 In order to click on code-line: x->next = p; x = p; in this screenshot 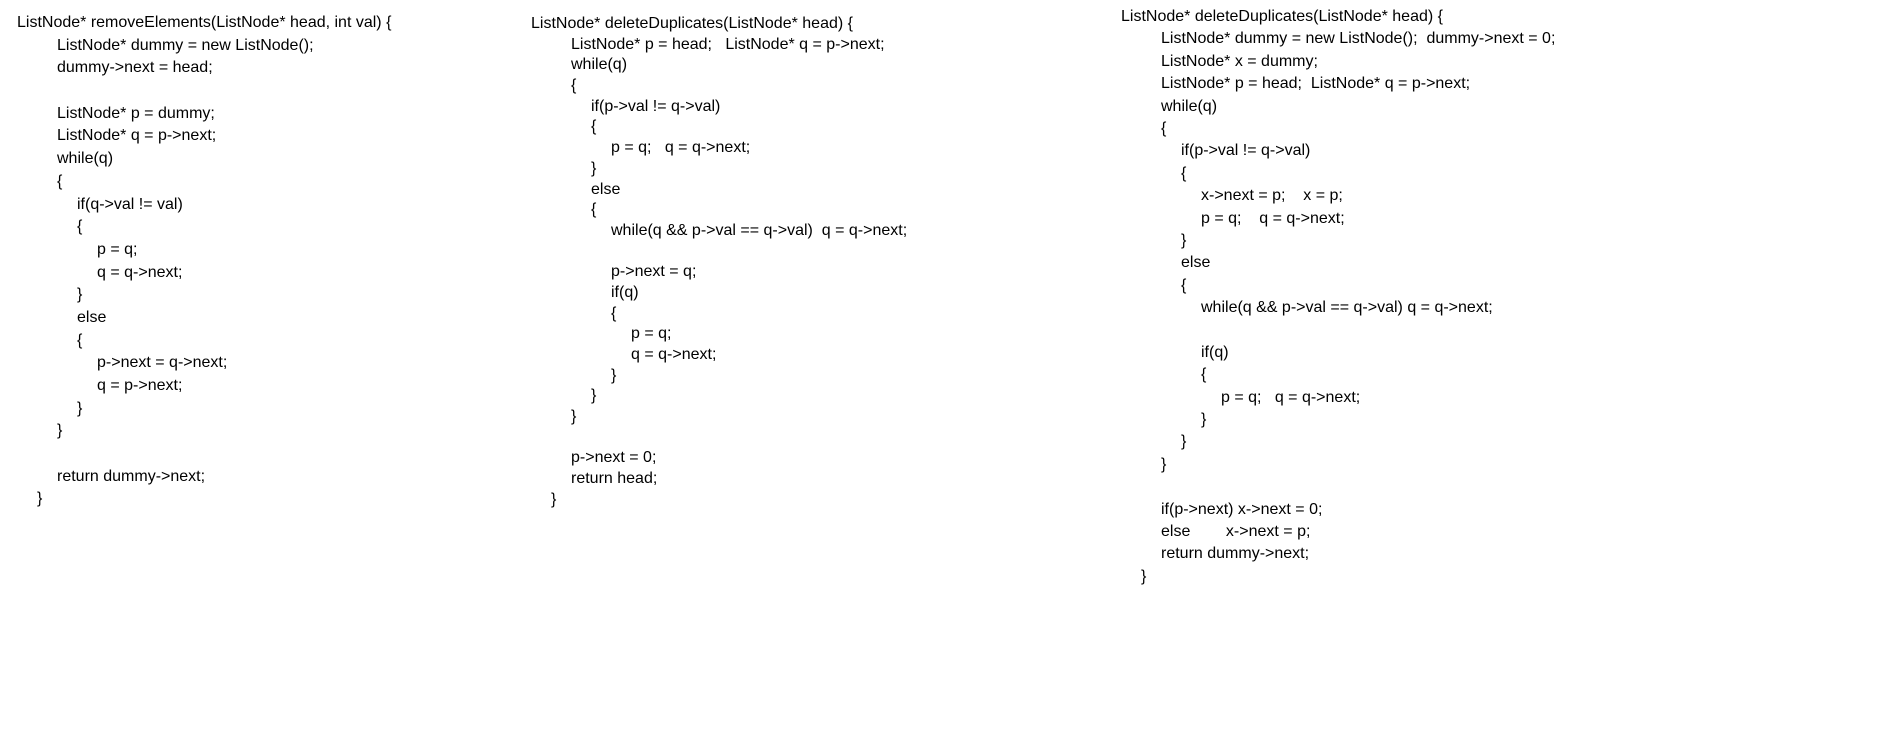, I will do `click(1272, 196)`.